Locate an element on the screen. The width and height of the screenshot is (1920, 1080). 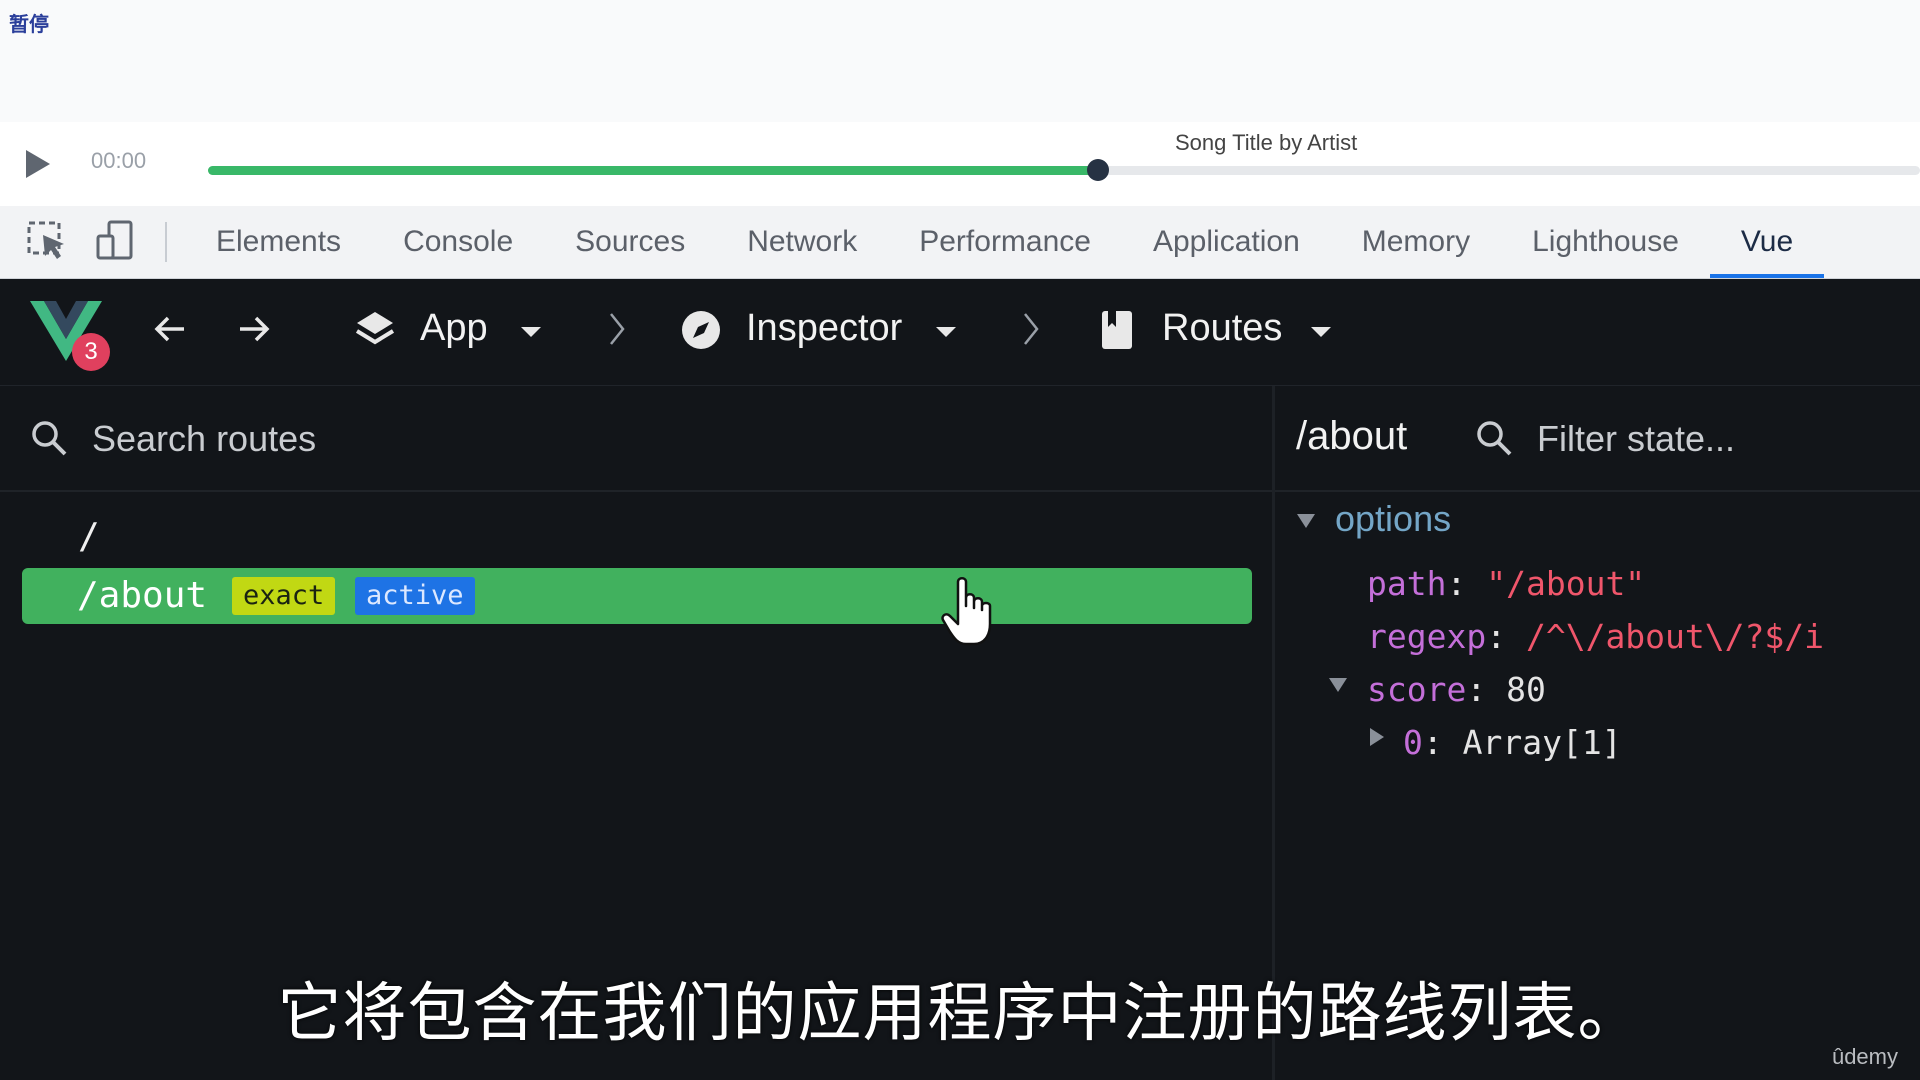
vue-devtools-toolbar: 3 App Inspector Routes is located at coordinates (960, 333).